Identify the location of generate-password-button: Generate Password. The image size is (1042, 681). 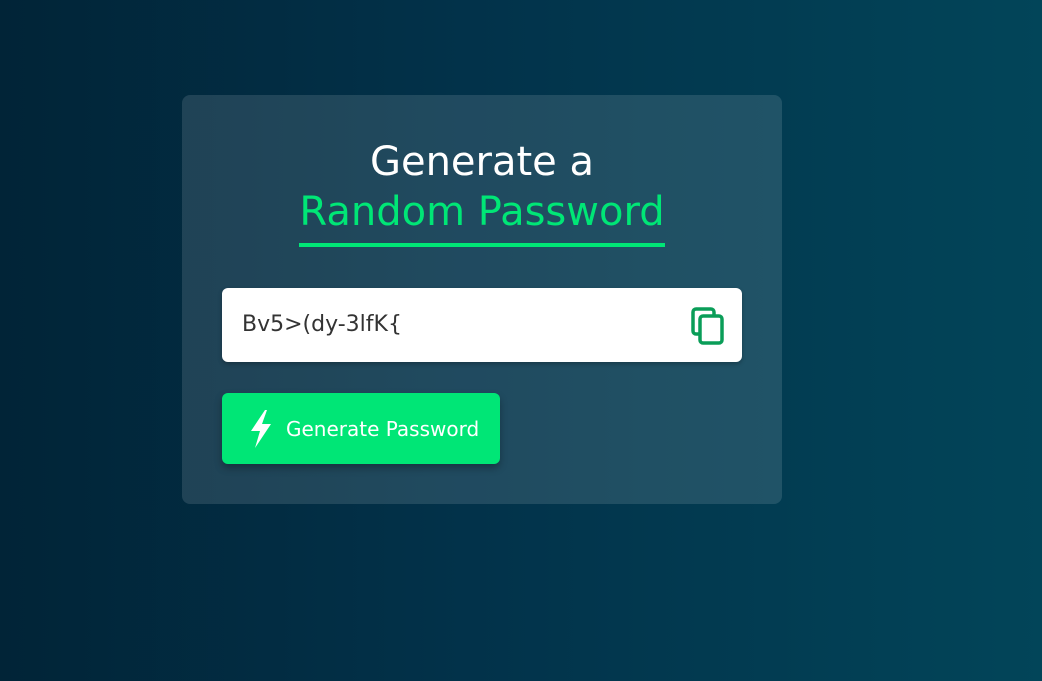
(361, 428).